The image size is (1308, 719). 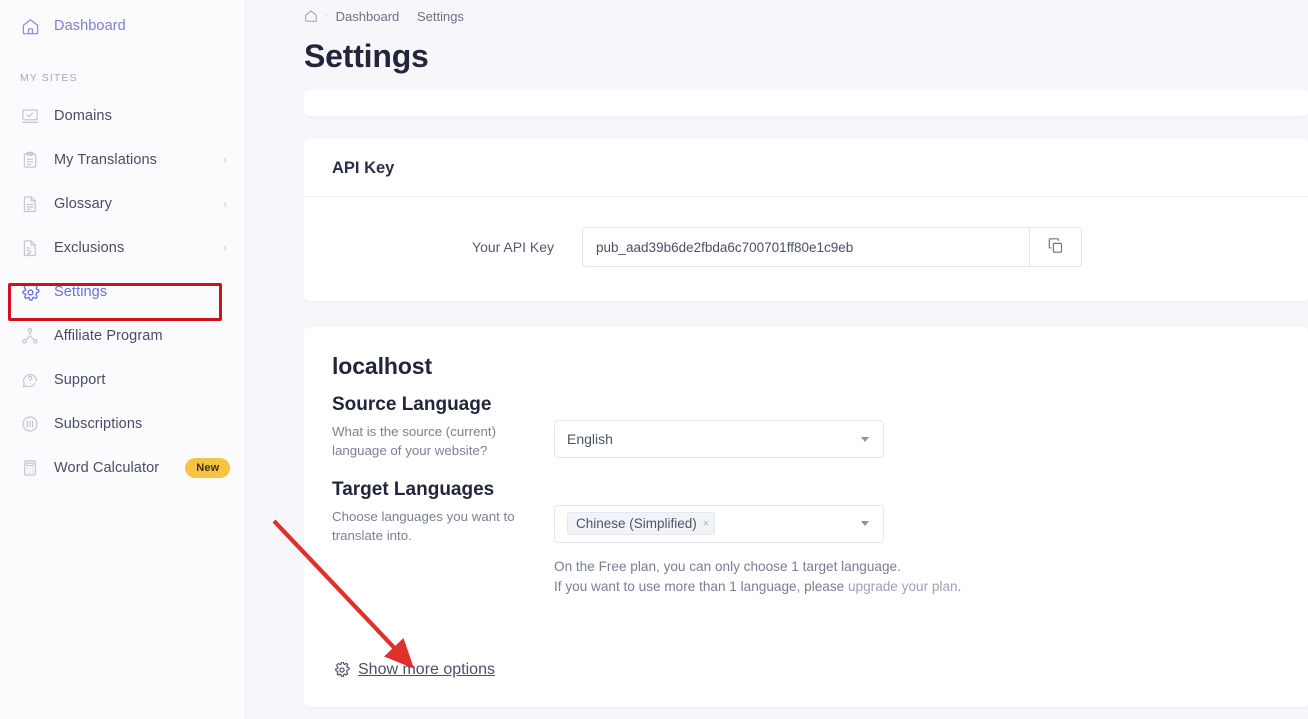 I want to click on subscriptions-icon, so click(x=30, y=424).